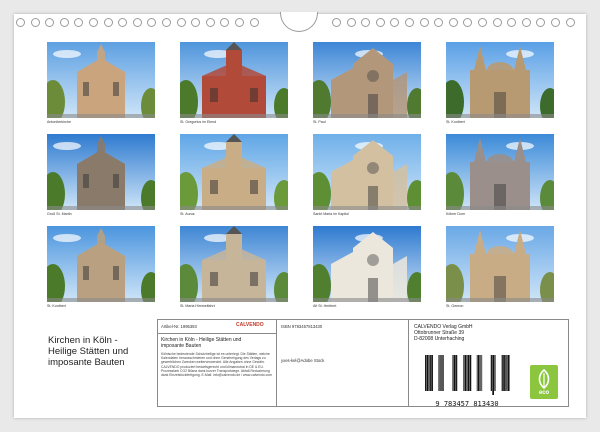  I want to click on binding-holes-left, so click(137, 22).